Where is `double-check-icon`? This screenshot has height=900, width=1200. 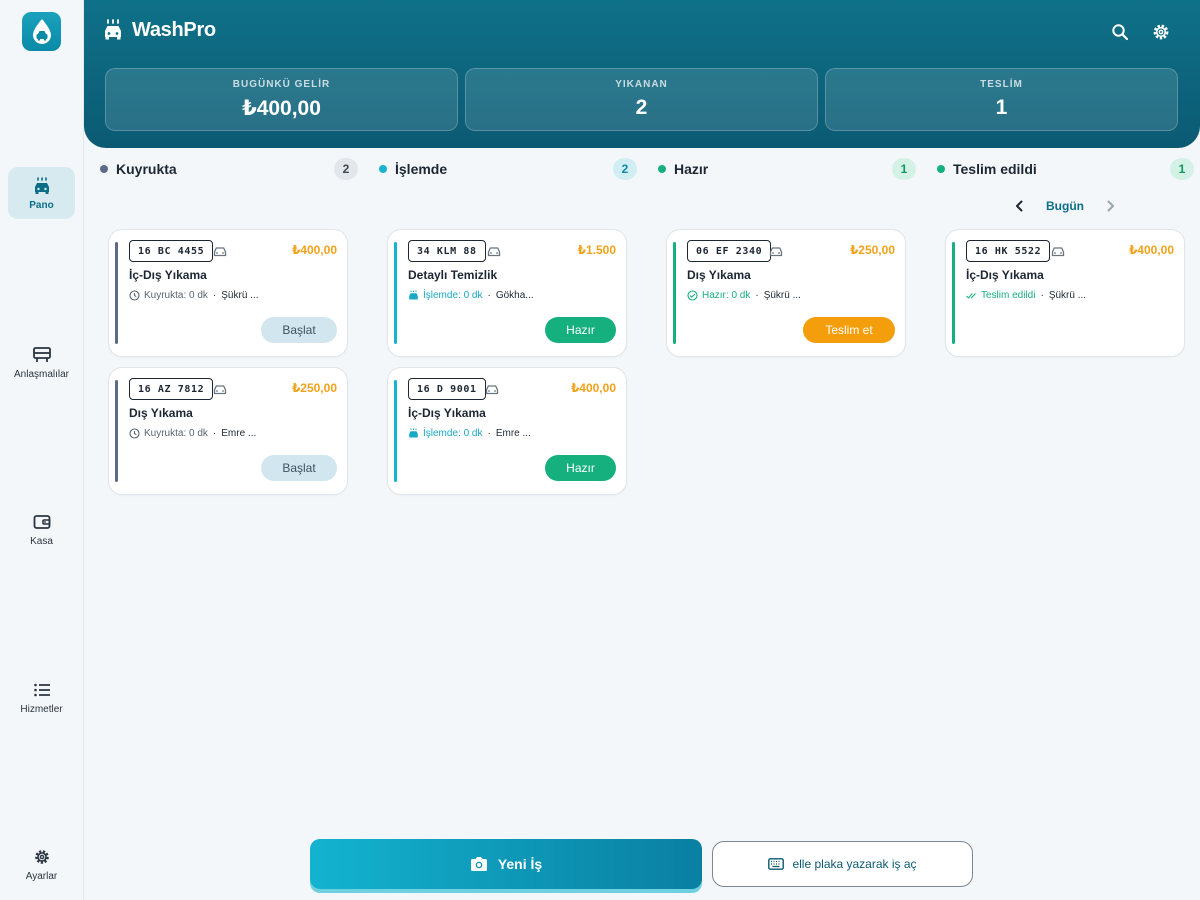
double-check-icon is located at coordinates (971, 295).